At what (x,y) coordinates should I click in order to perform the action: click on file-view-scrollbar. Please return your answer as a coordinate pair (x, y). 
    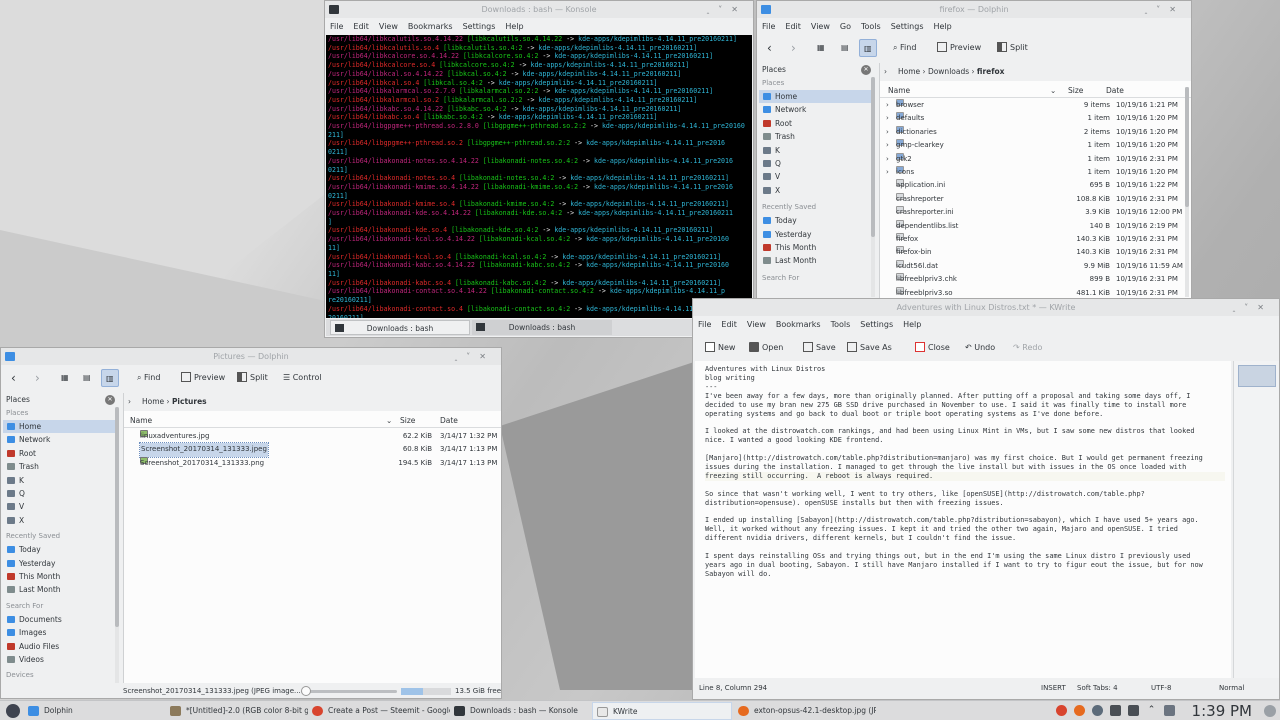
    Looking at the image, I should click on (1187, 192).